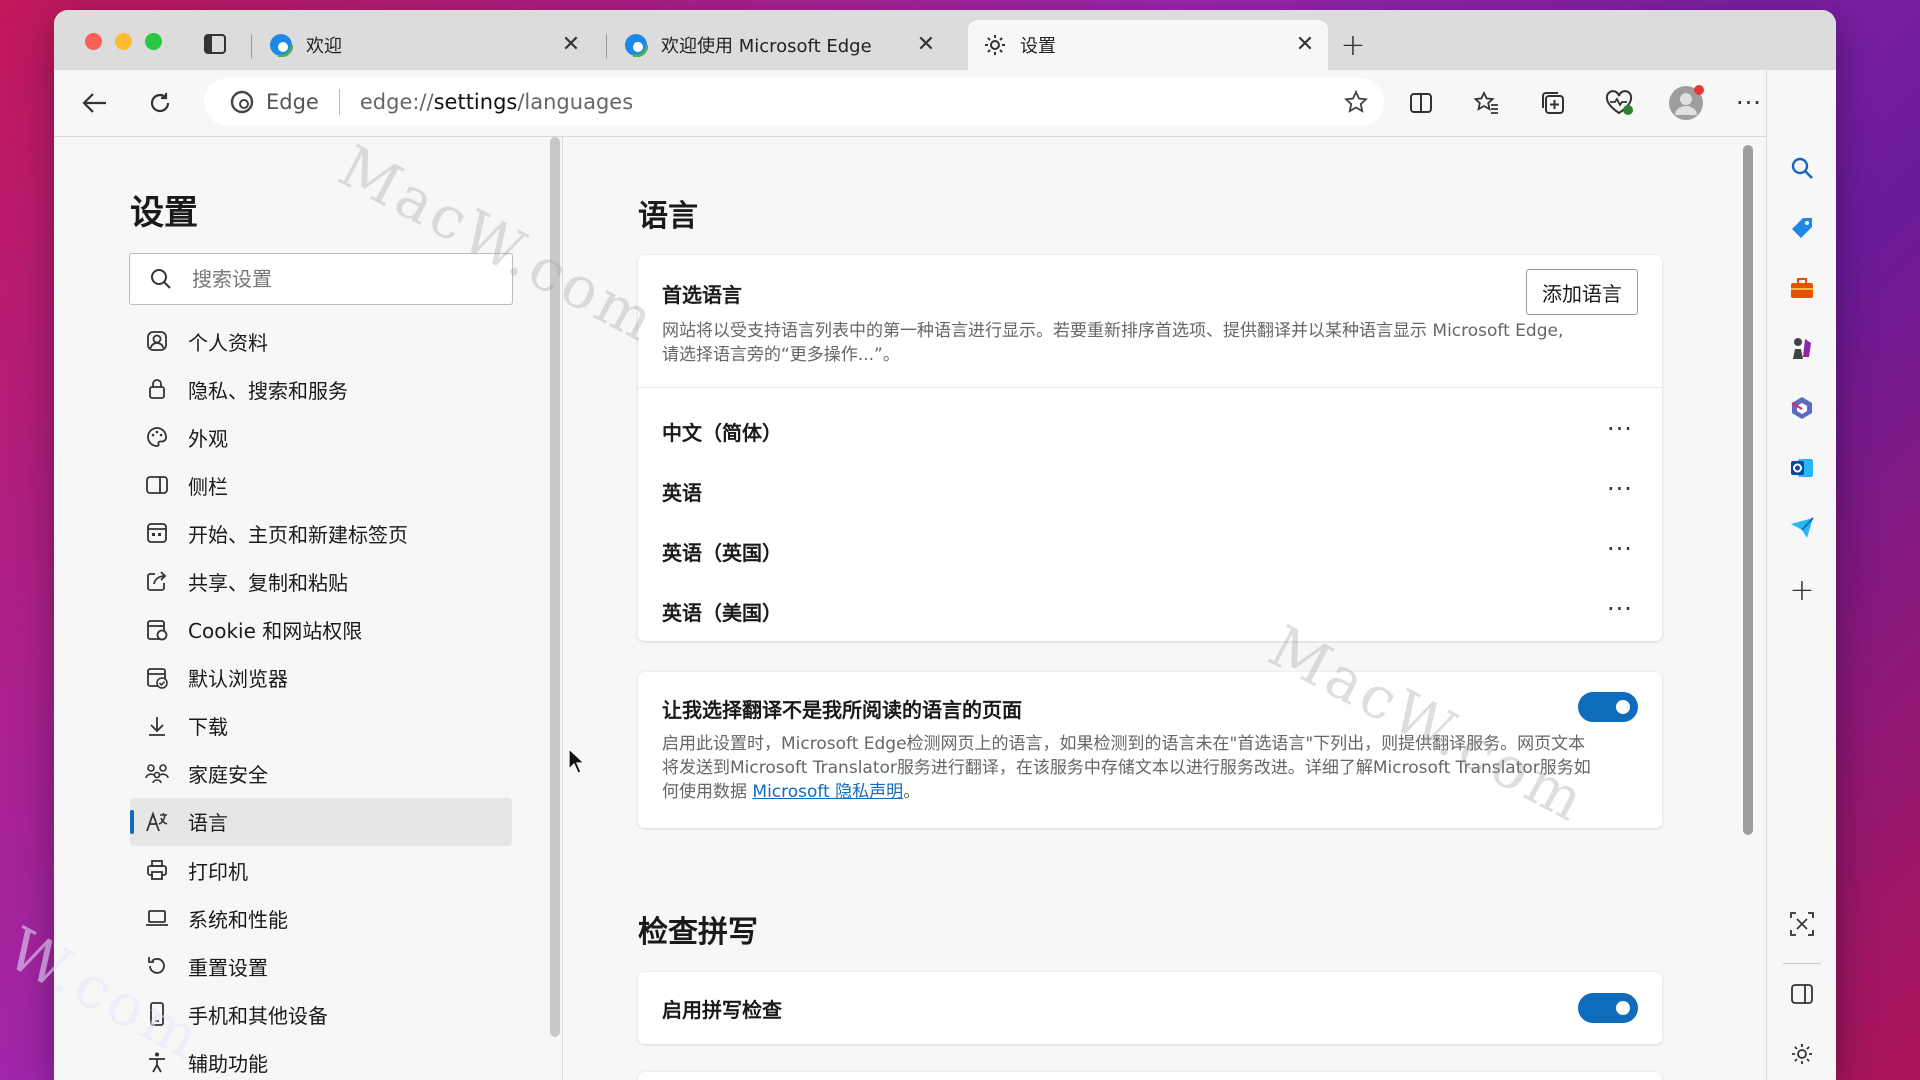  Describe the element at coordinates (1802, 468) in the screenshot. I see `outlook-icon` at that location.